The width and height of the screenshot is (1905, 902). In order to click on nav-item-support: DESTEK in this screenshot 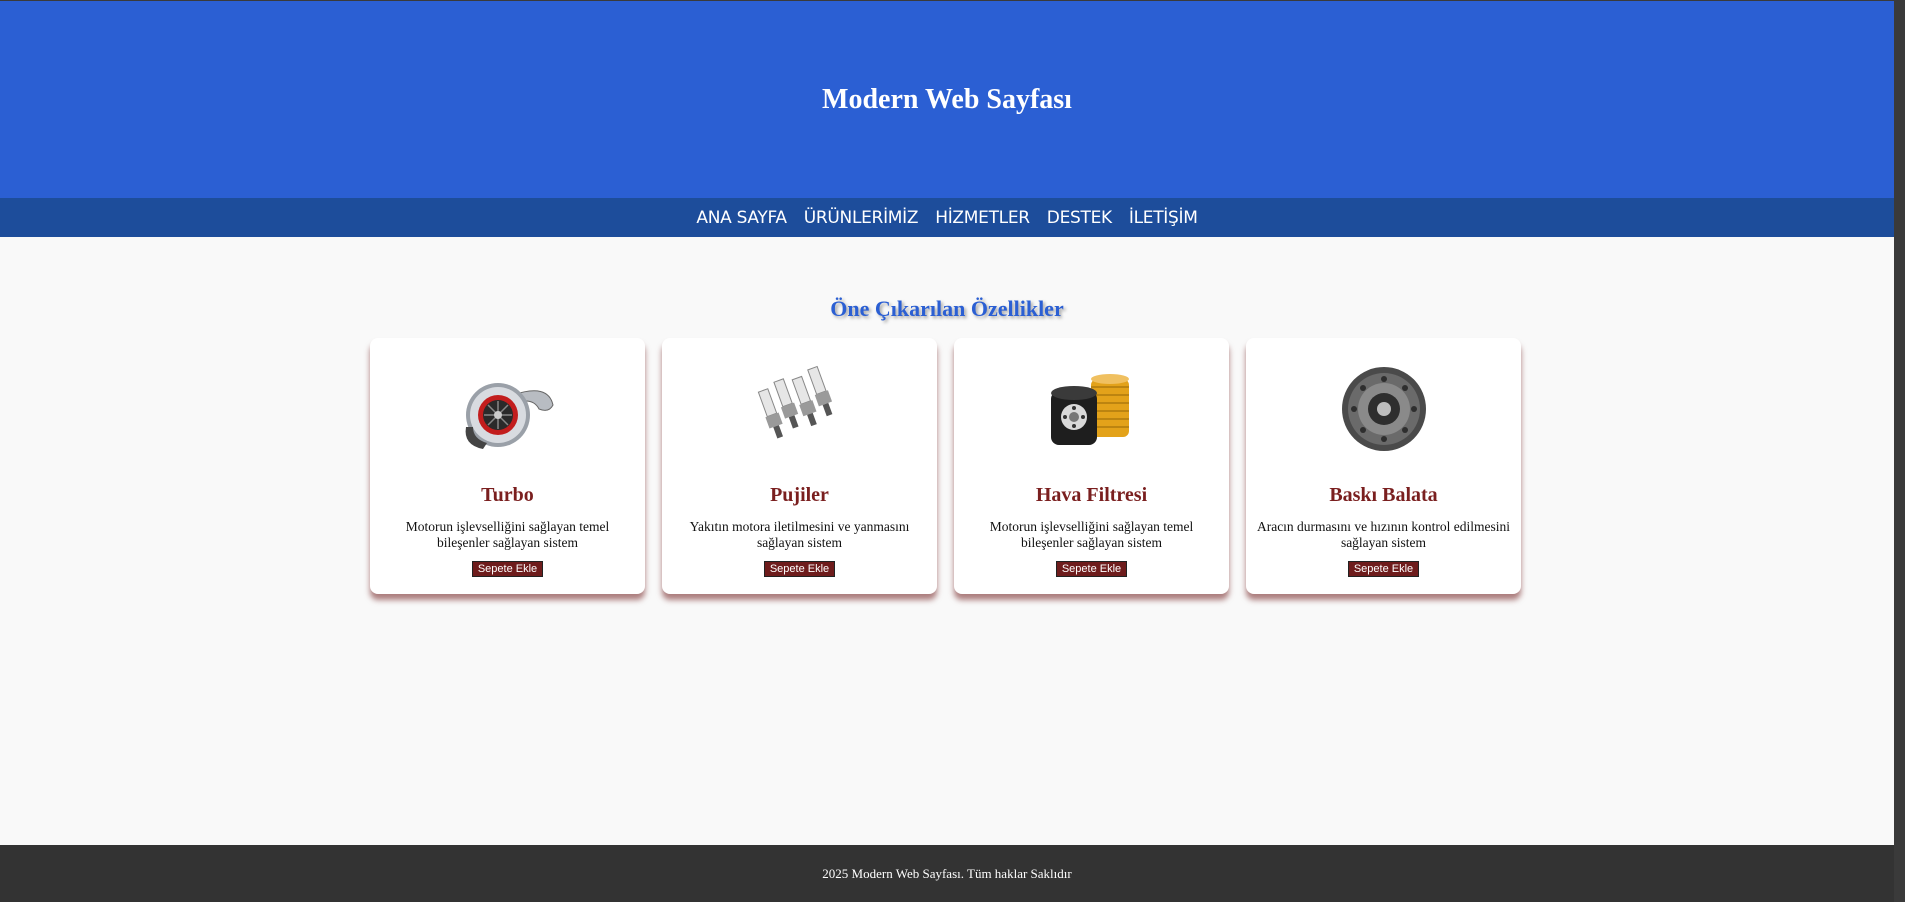, I will do `click(1079, 218)`.